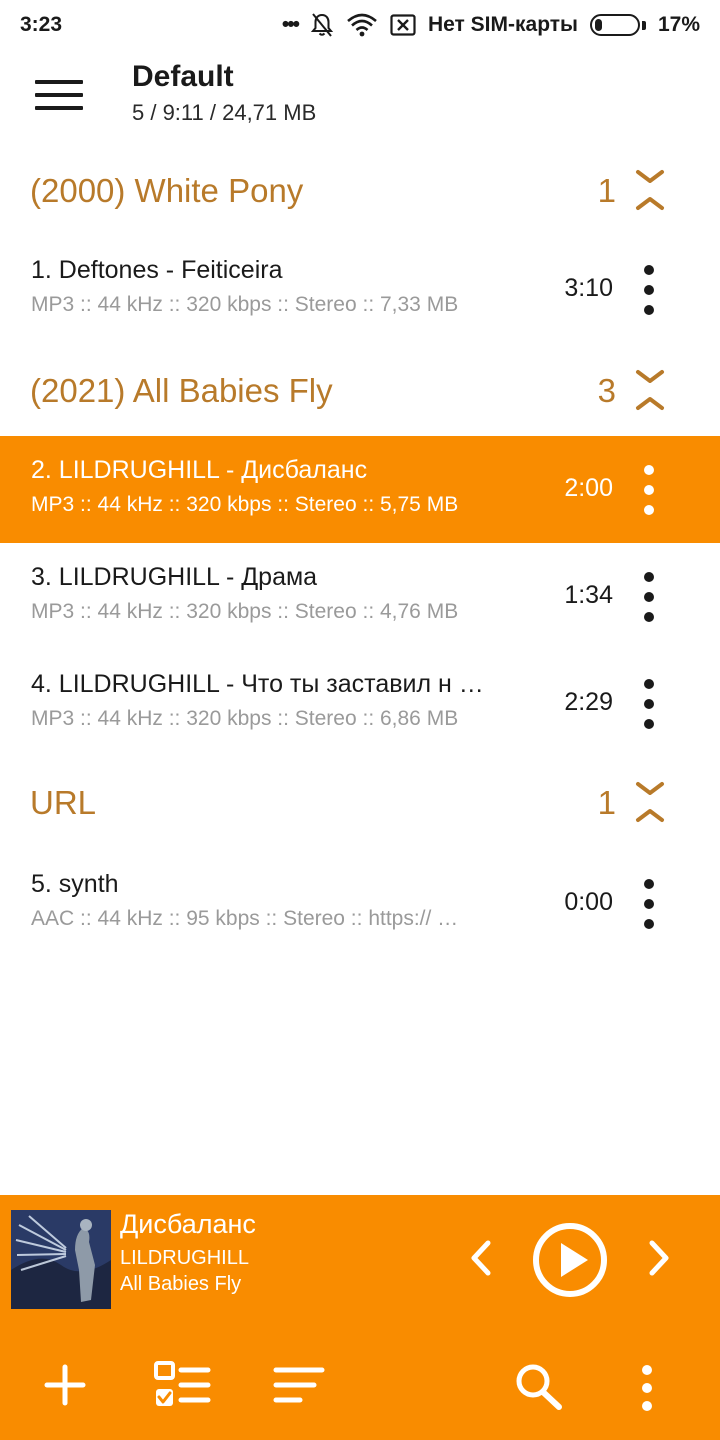 The width and height of the screenshot is (720, 1440). I want to click on next-icon, so click(660, 1258).